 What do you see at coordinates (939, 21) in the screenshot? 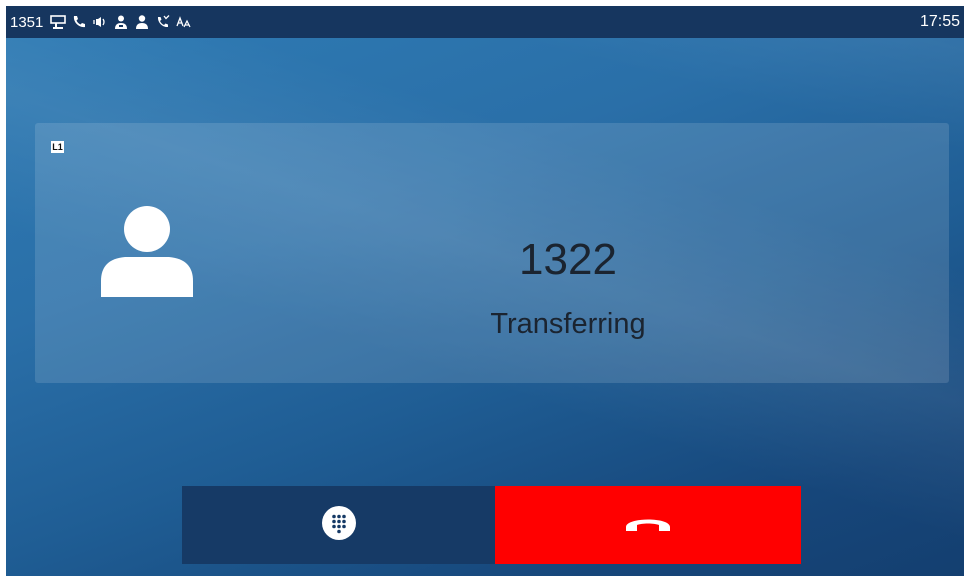
I see `clock: 17:55` at bounding box center [939, 21].